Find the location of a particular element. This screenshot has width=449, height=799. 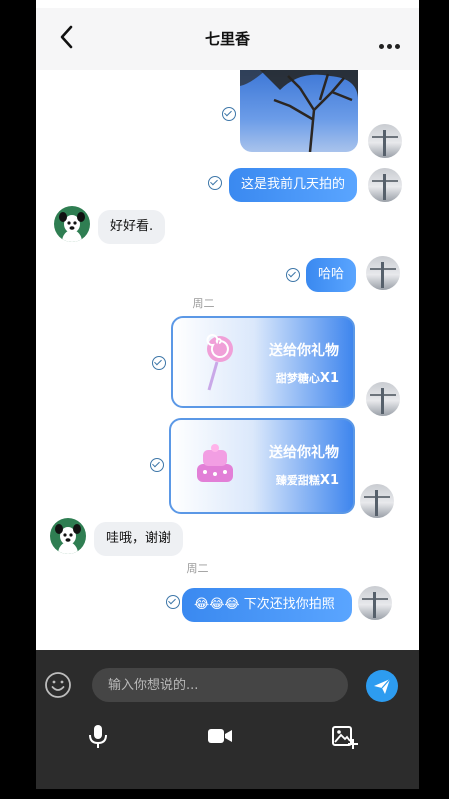

chat-title: 七里香 is located at coordinates (227, 39).